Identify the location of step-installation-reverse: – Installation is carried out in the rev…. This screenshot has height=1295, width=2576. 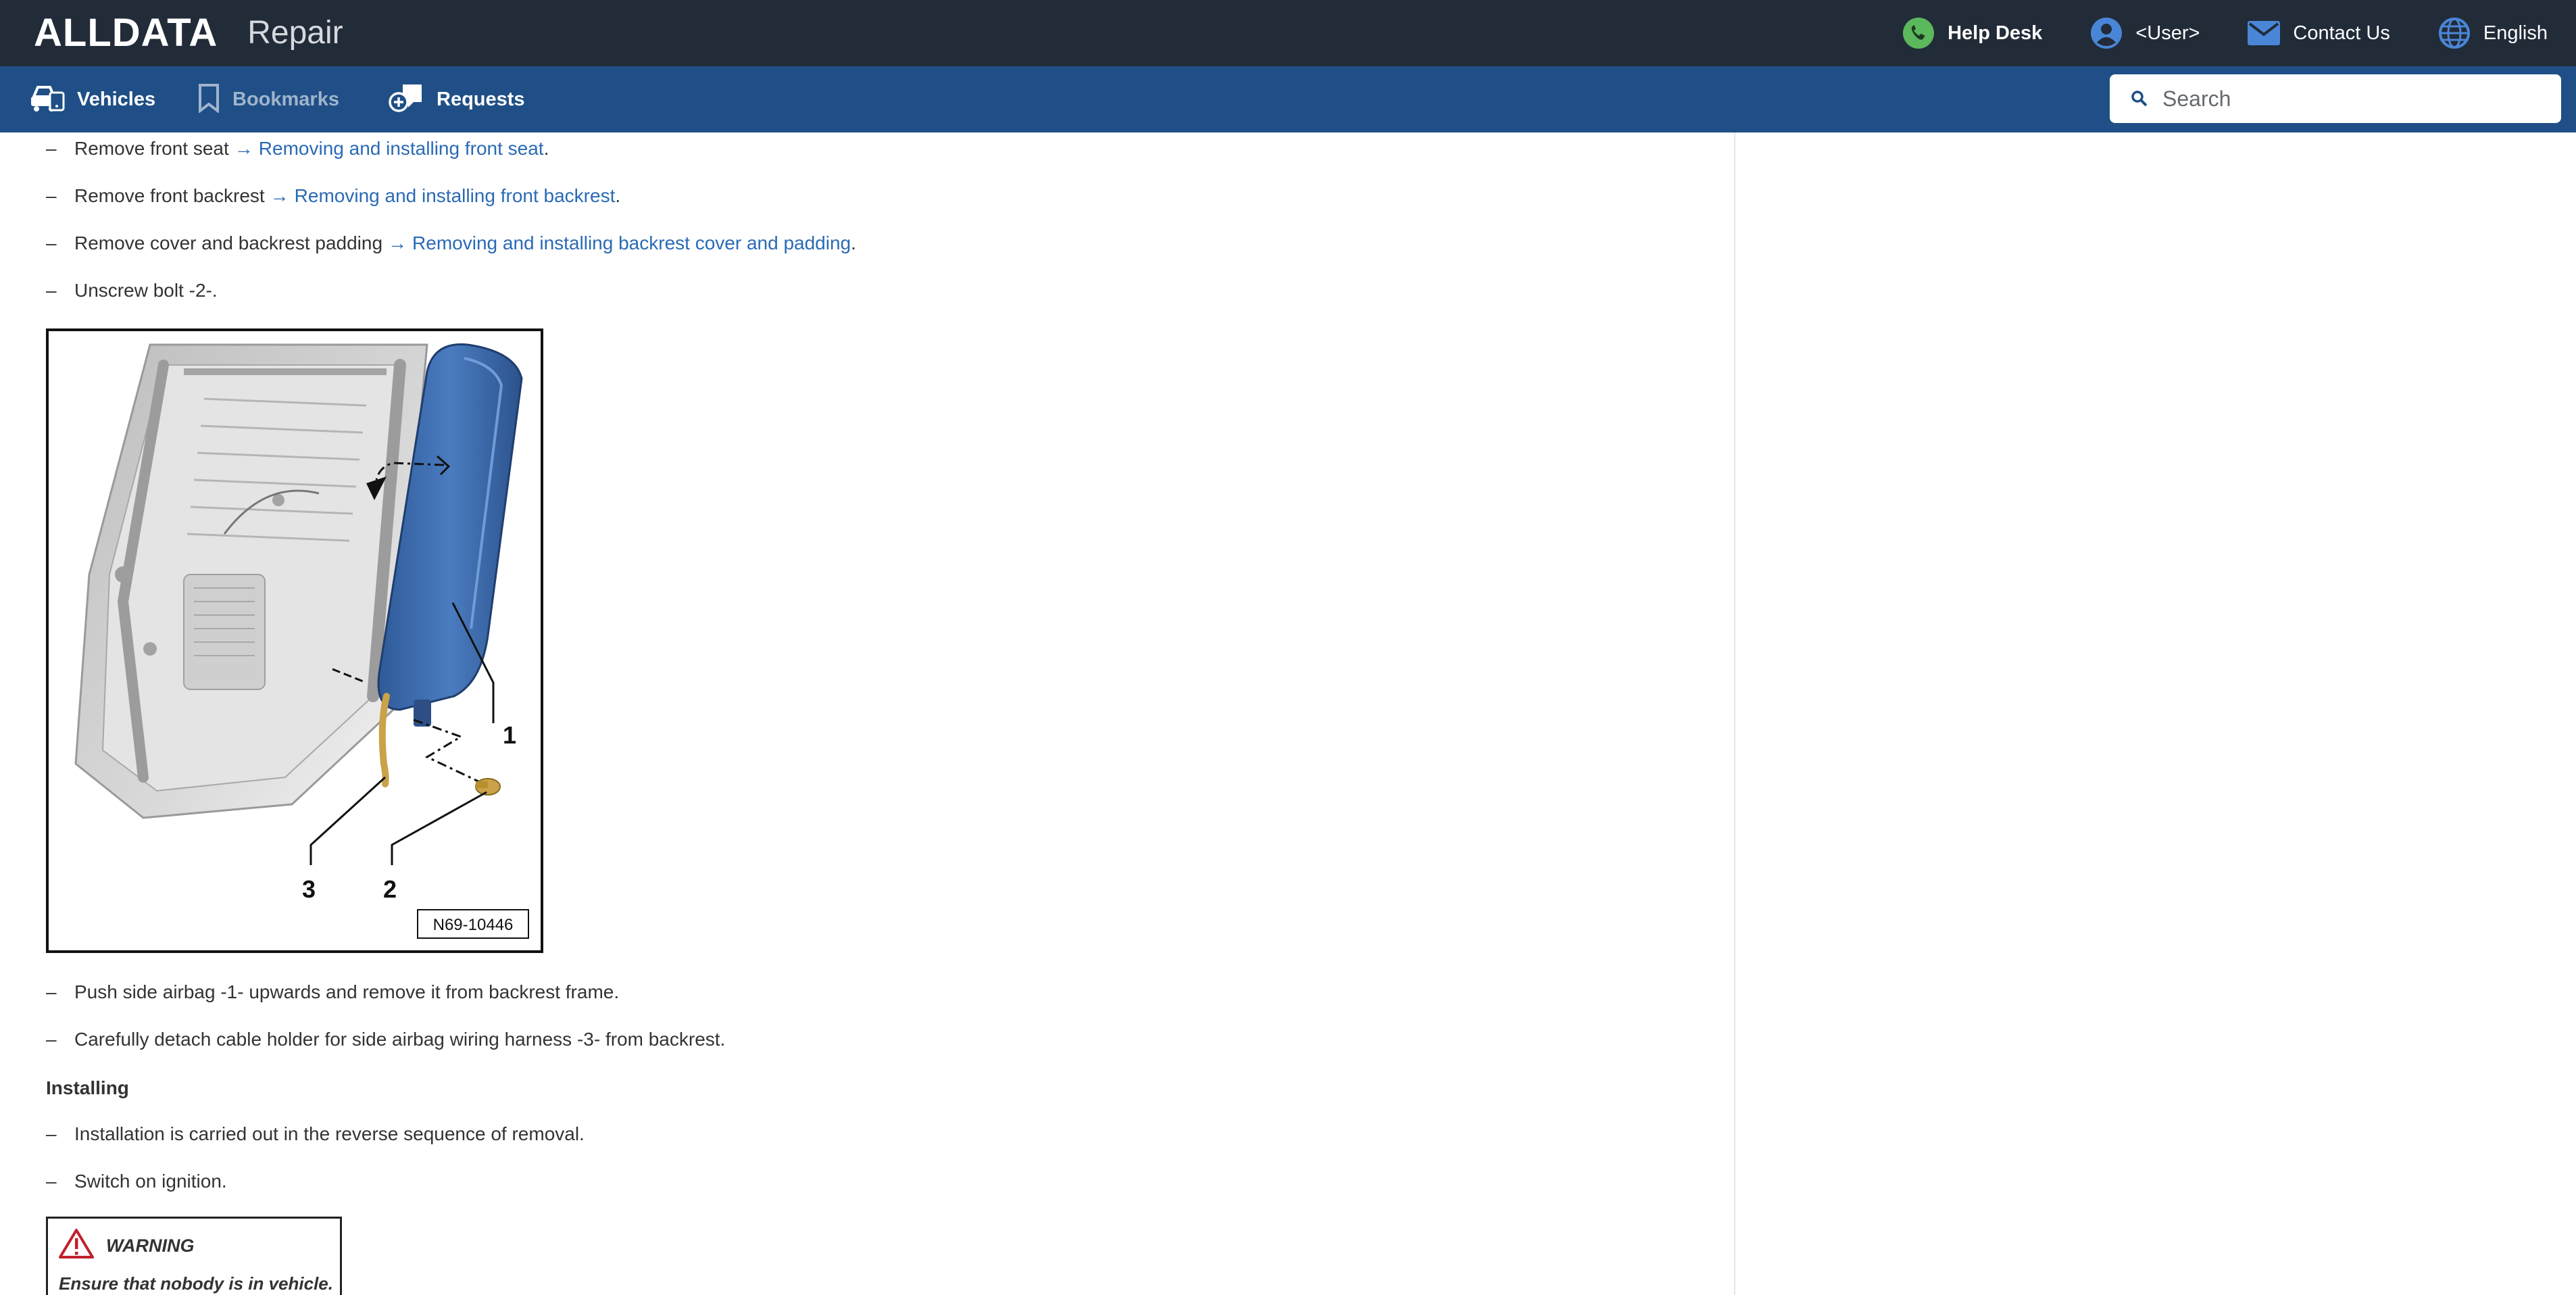
(315, 1134).